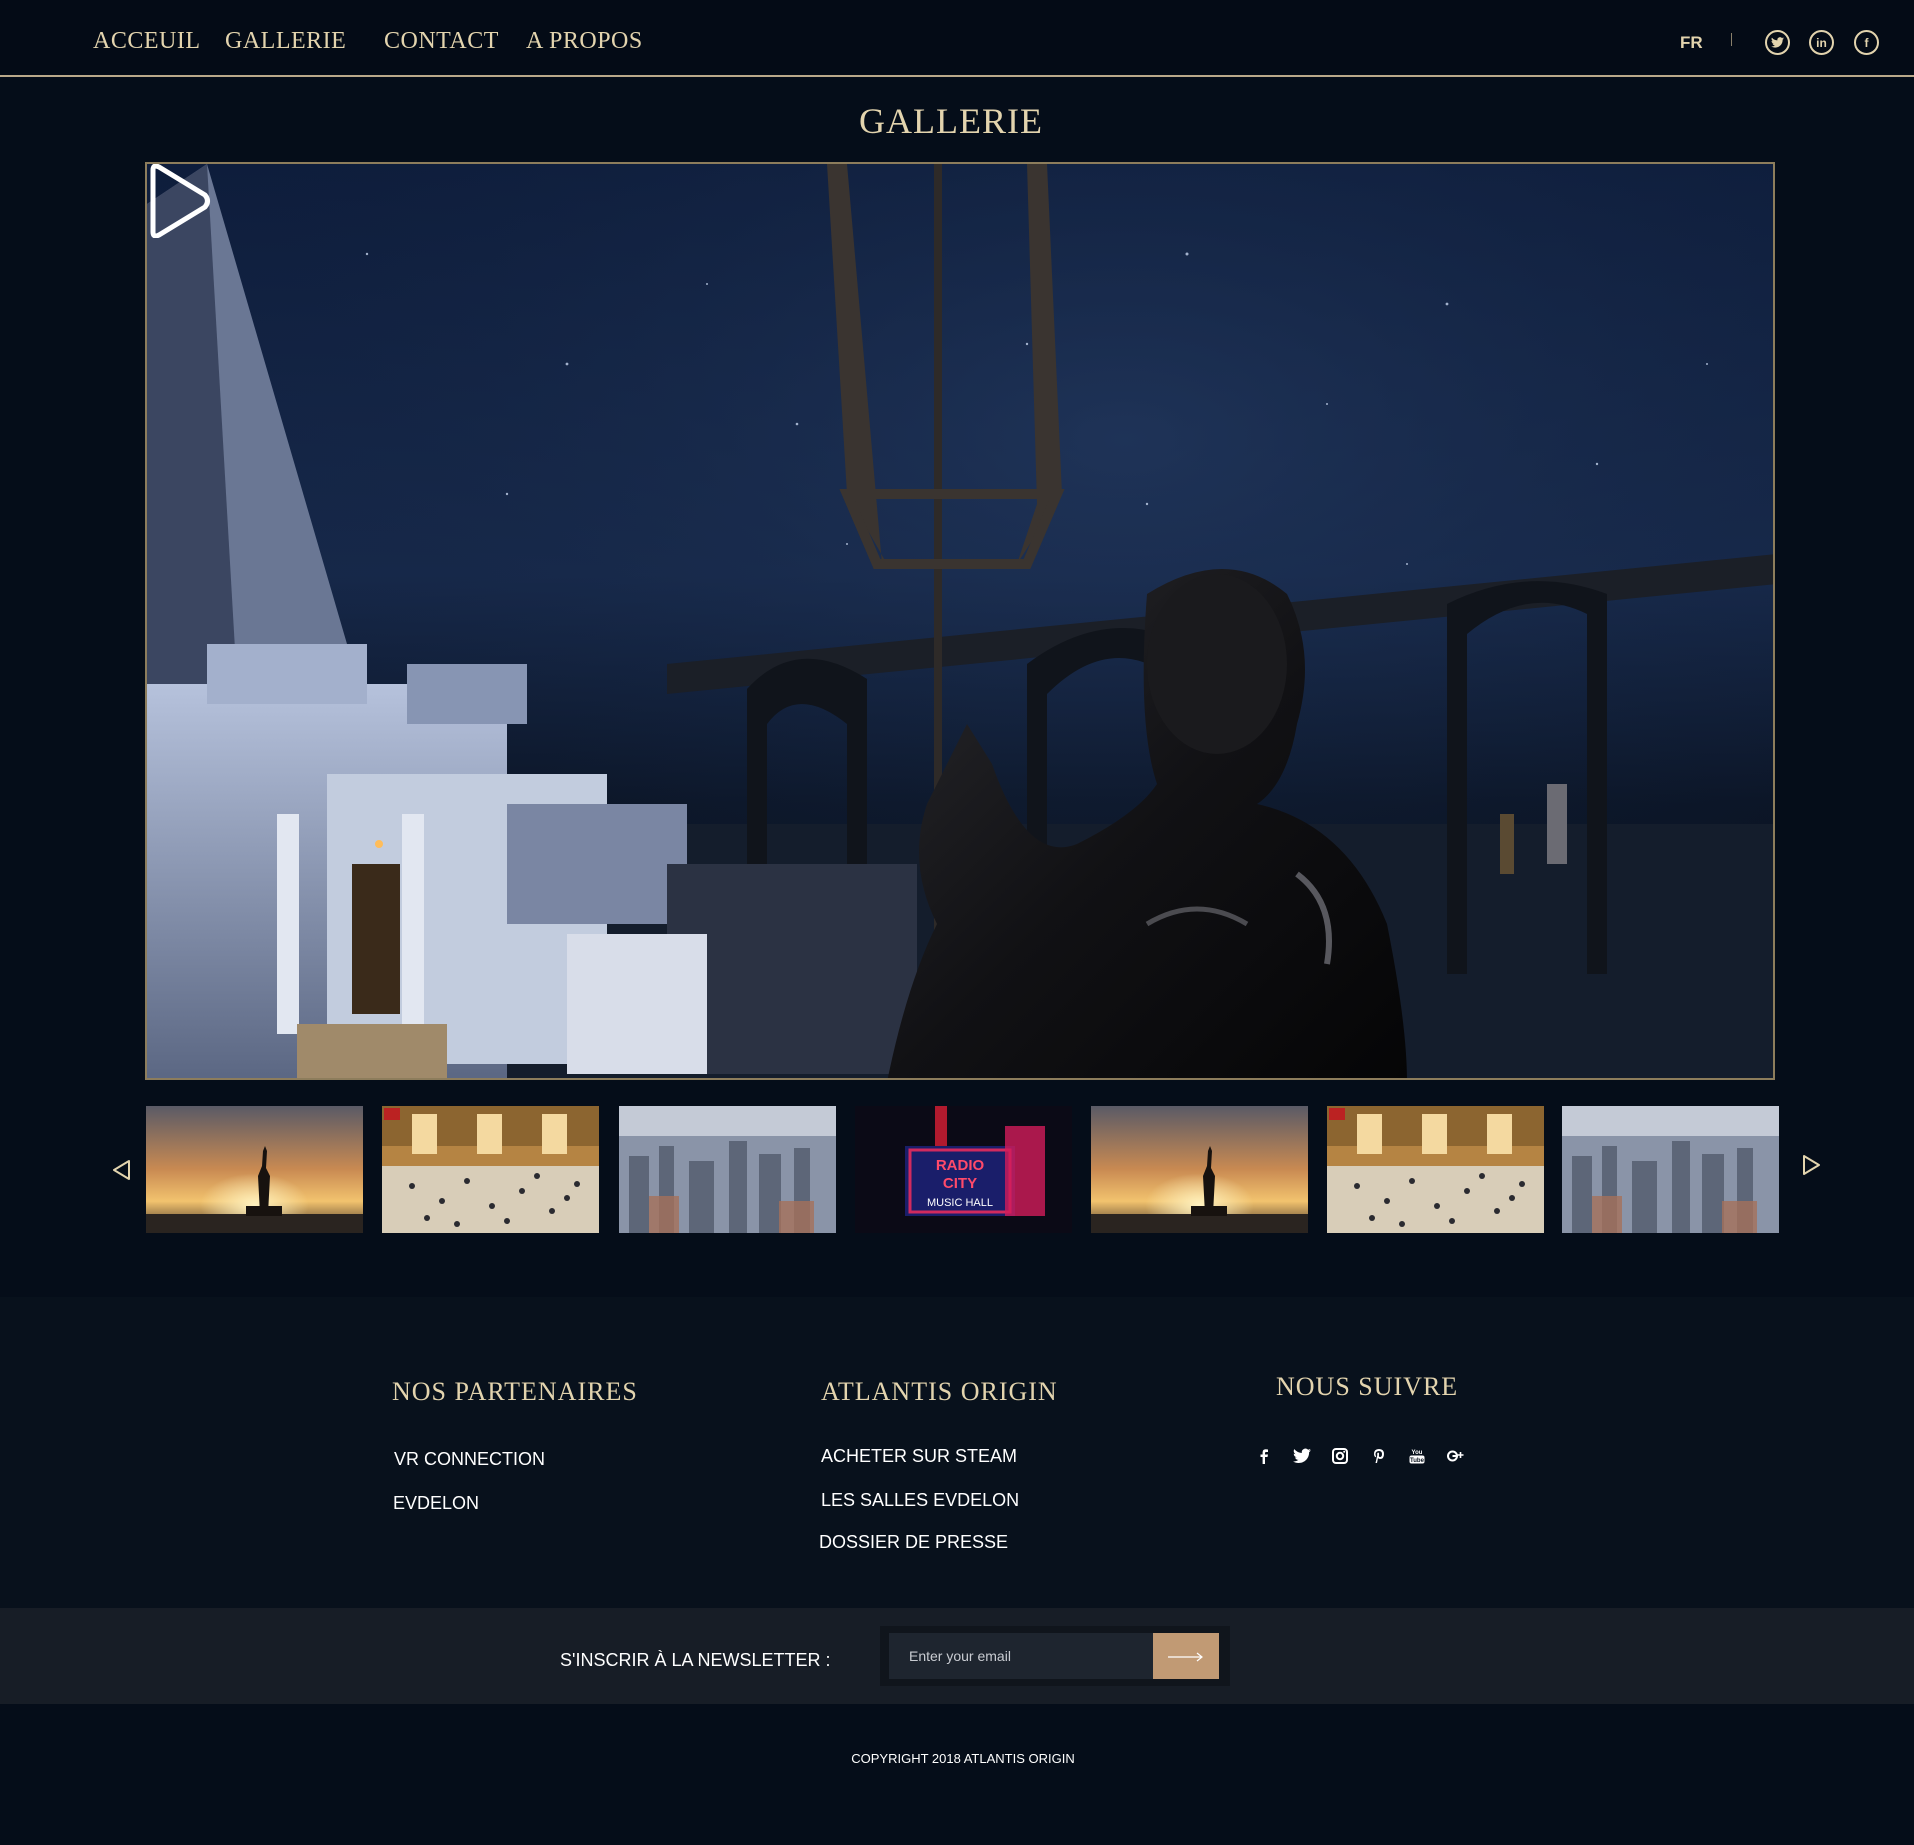  What do you see at coordinates (919, 1456) in the screenshot?
I see `link-acheter-sur-steam: ACHETER SUR STEAM` at bounding box center [919, 1456].